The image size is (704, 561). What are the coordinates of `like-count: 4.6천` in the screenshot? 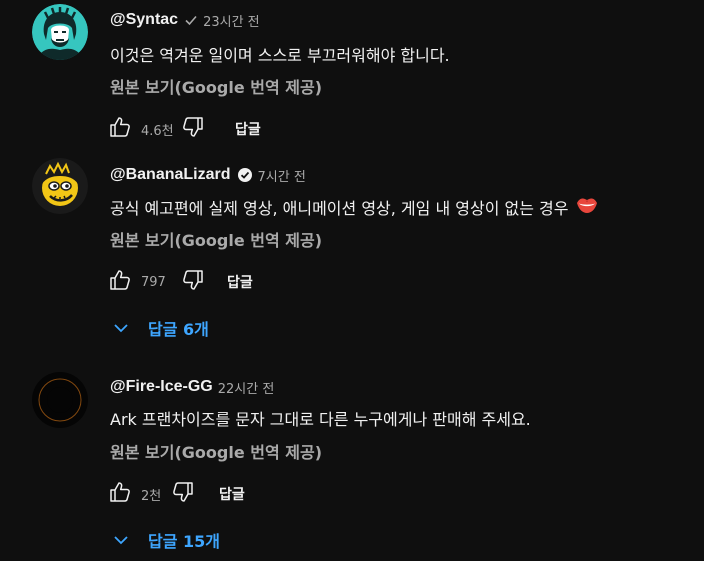 It's located at (157, 131).